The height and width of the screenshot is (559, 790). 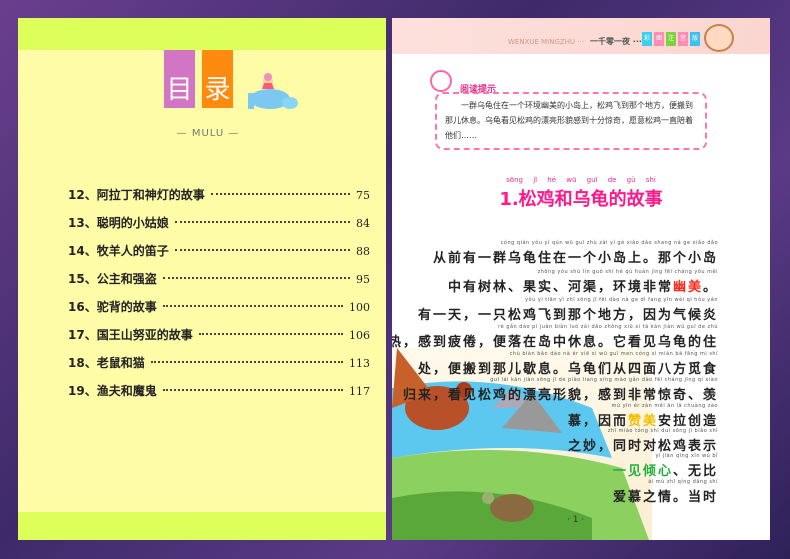 I want to click on series-name: WENXUE MINGZHU ···, so click(x=546, y=42).